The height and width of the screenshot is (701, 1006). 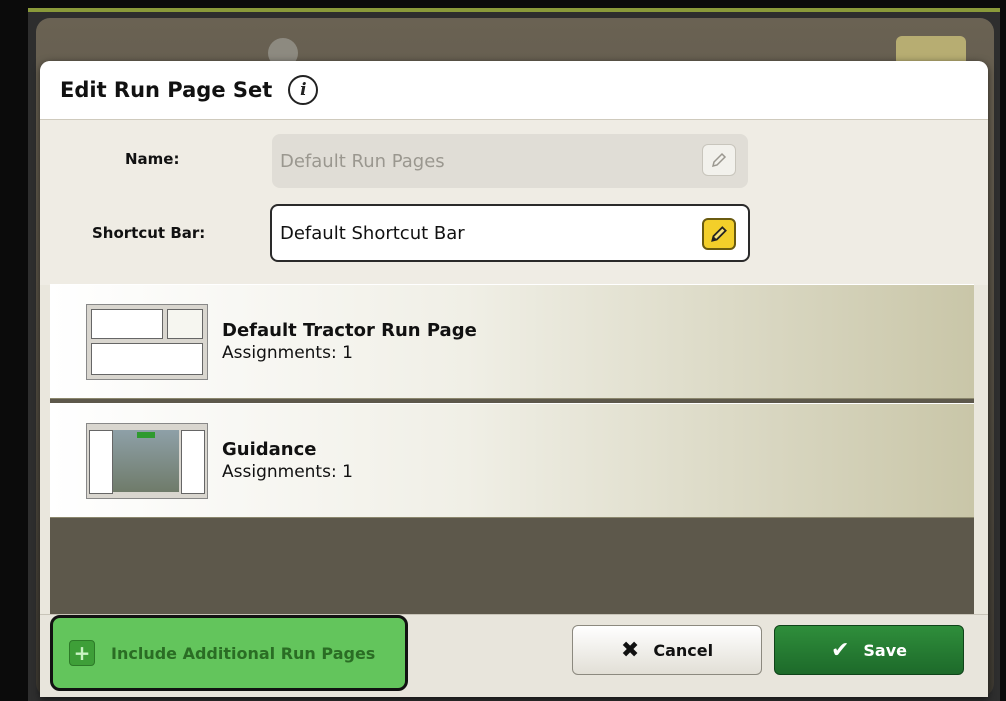 What do you see at coordinates (303, 90) in the screenshot?
I see `info-icon: i` at bounding box center [303, 90].